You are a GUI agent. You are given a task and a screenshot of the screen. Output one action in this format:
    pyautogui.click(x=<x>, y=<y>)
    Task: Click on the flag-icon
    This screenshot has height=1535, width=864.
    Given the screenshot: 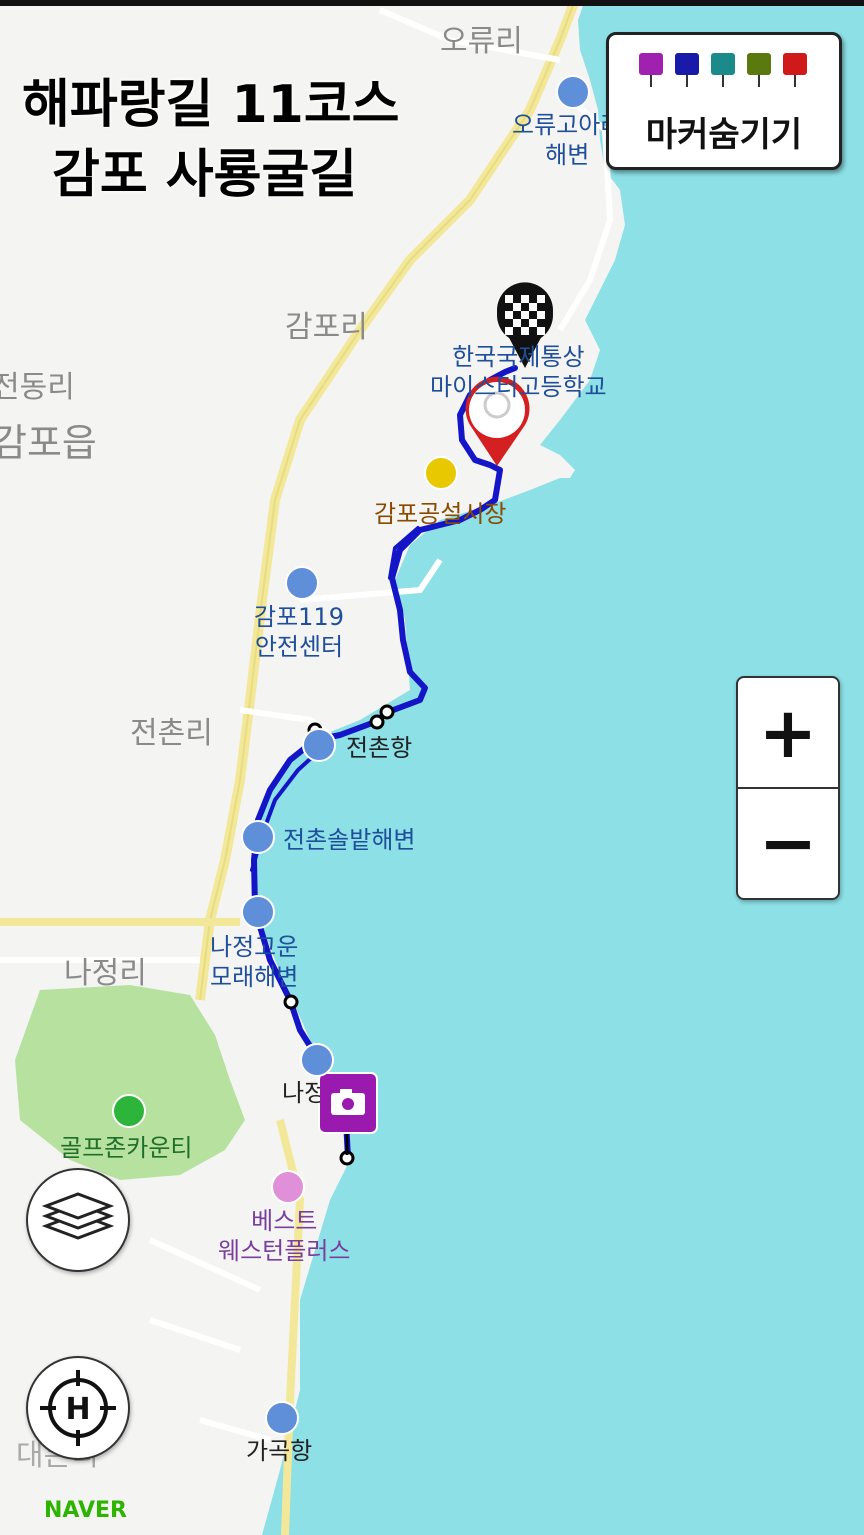 What is the action you would take?
    pyautogui.click(x=795, y=70)
    